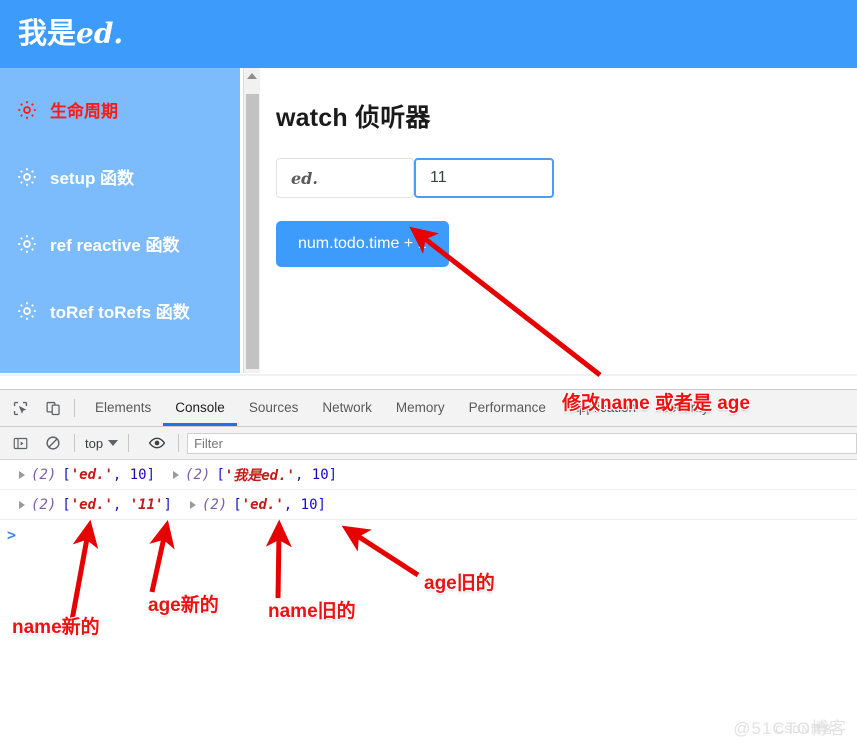  Describe the element at coordinates (53, 443) in the screenshot. I see `clear-console-icon` at that location.